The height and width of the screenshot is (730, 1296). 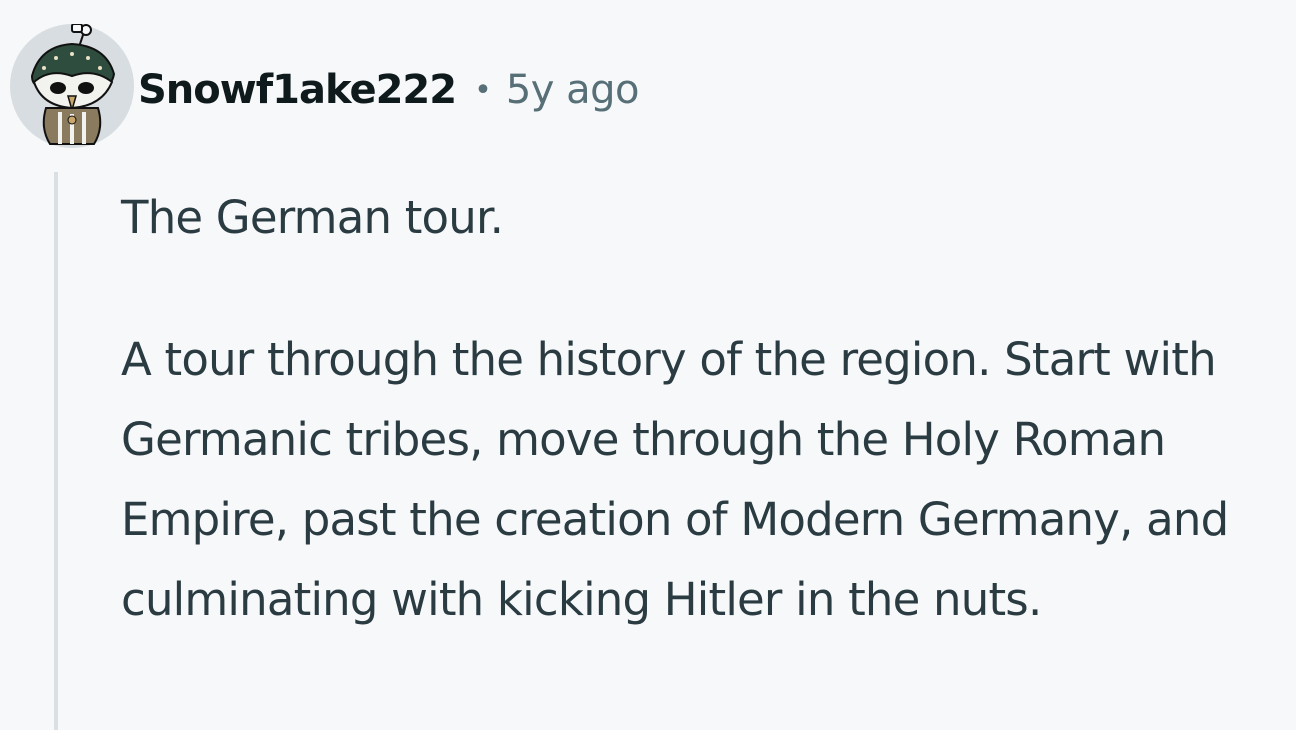 What do you see at coordinates (56, 451) in the screenshot?
I see `thread-line` at bounding box center [56, 451].